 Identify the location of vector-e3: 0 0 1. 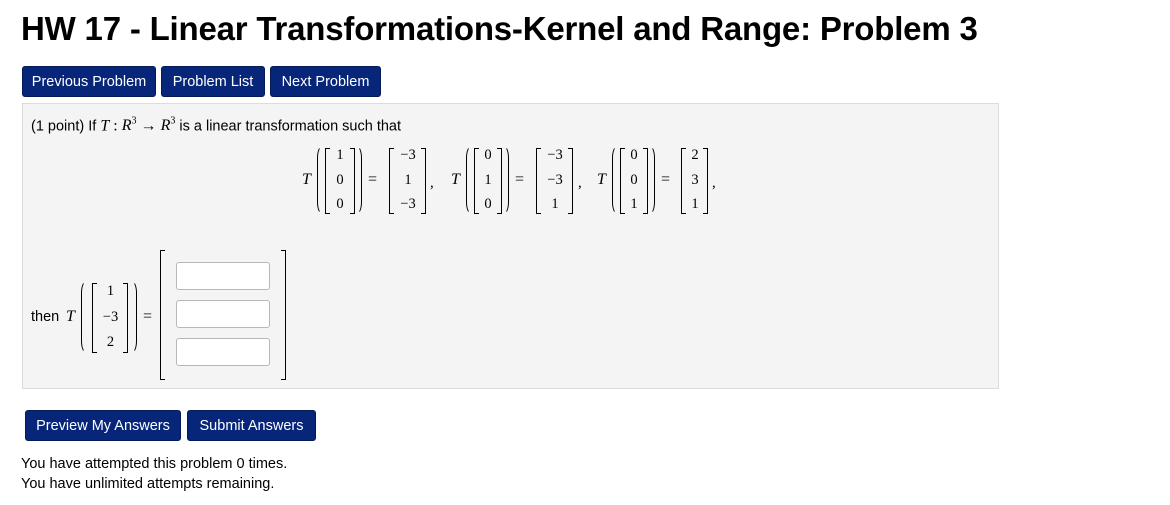
(634, 180).